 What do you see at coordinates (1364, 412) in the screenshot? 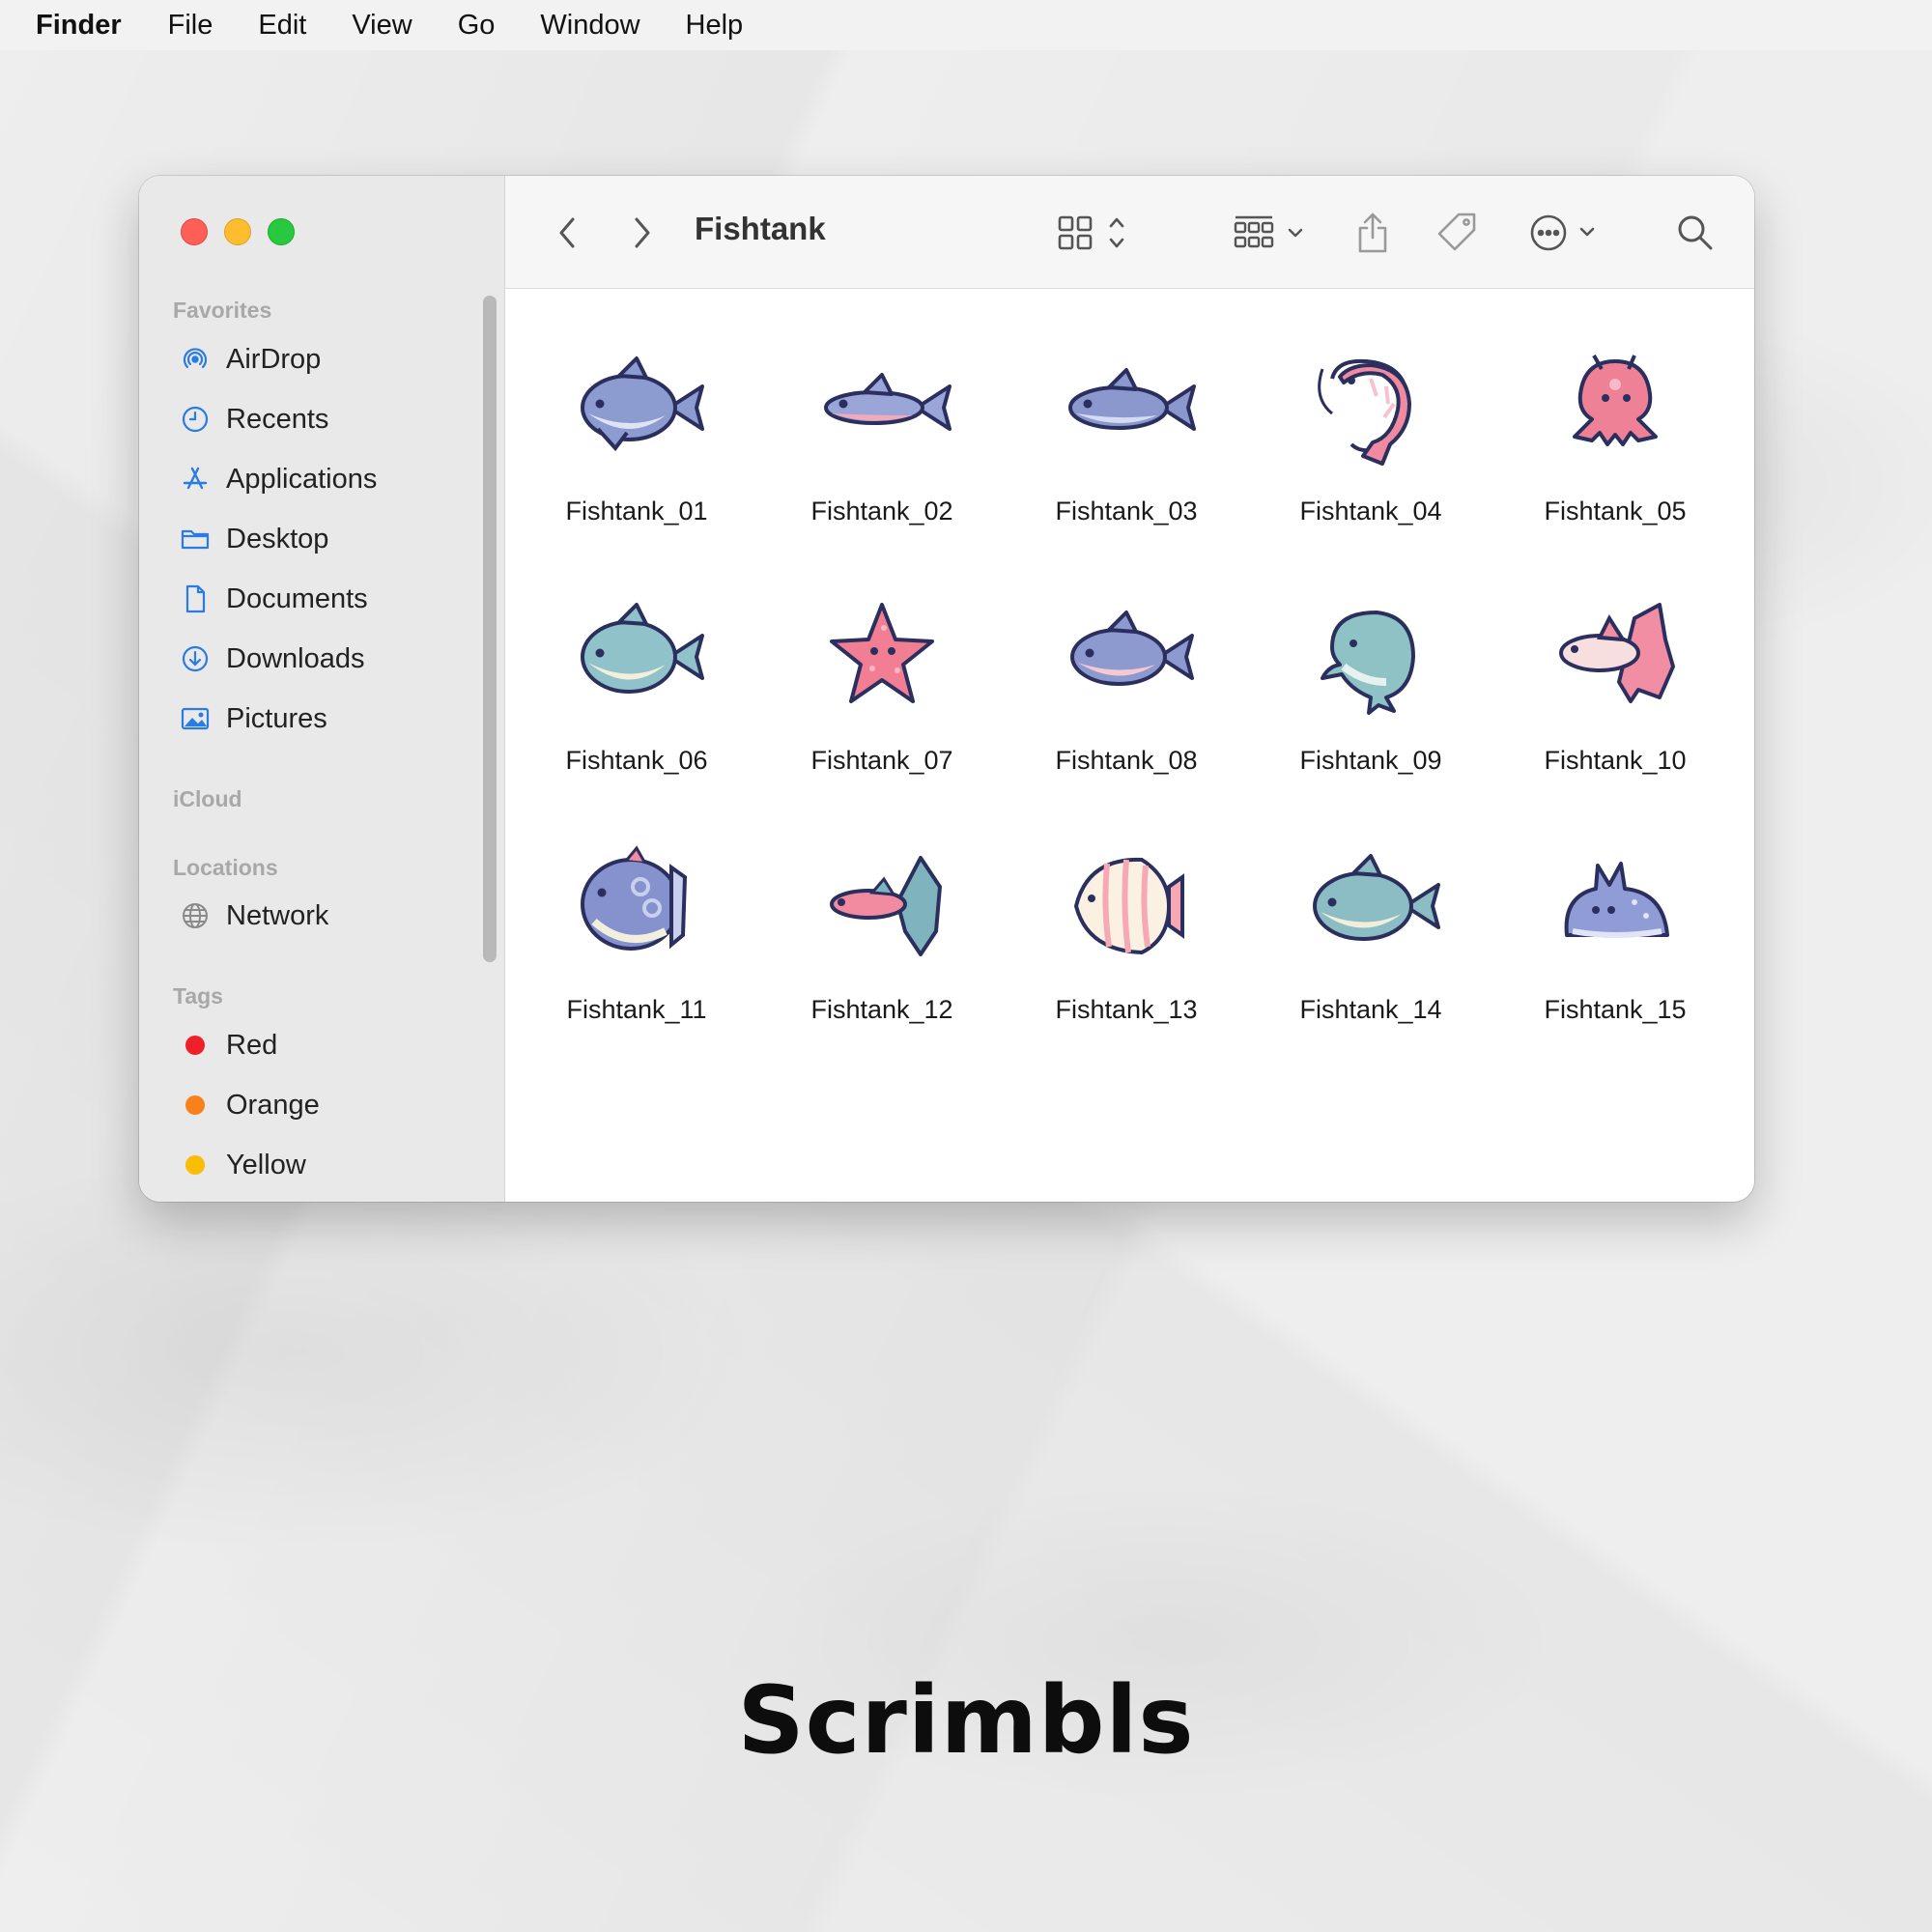
I see `shrimp-icon` at bounding box center [1364, 412].